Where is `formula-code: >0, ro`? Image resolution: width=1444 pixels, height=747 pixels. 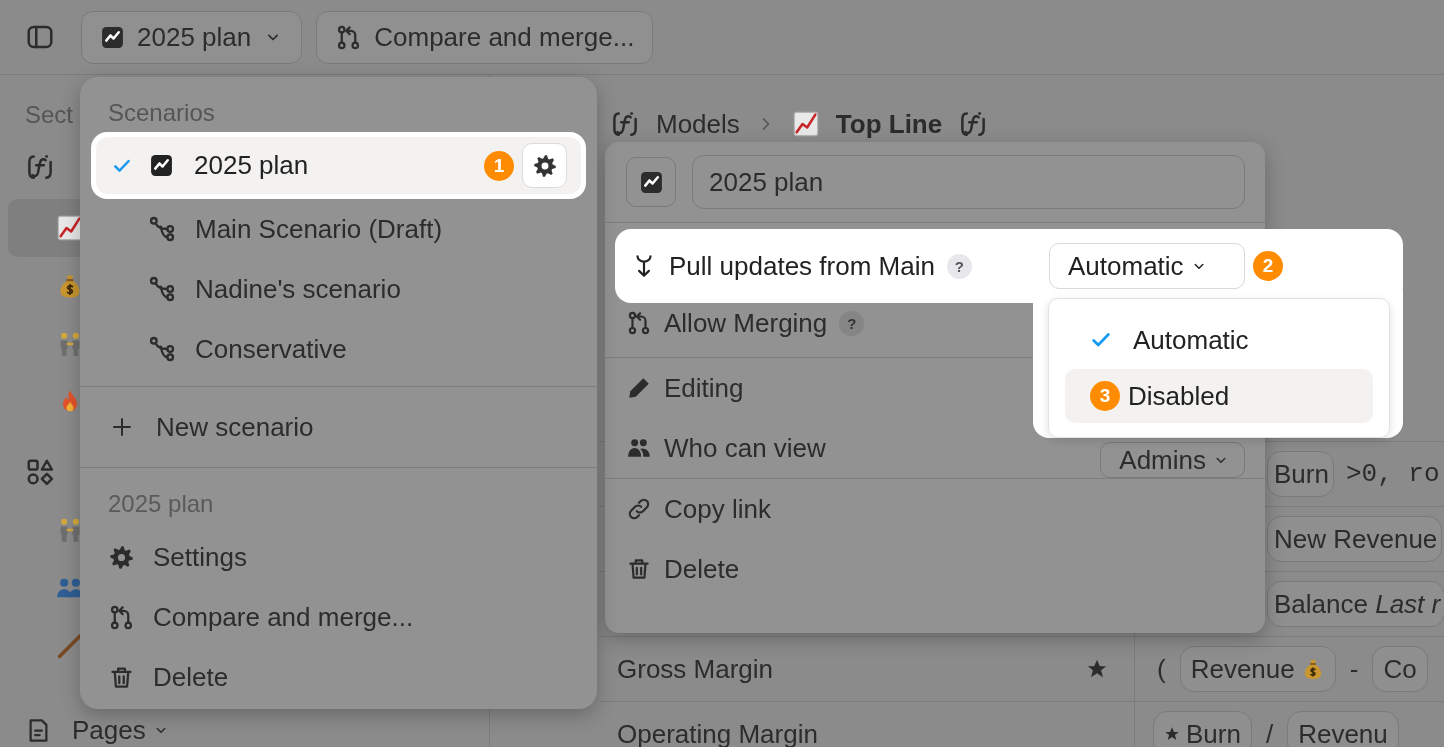
formula-code: >0, ro is located at coordinates (1392, 474).